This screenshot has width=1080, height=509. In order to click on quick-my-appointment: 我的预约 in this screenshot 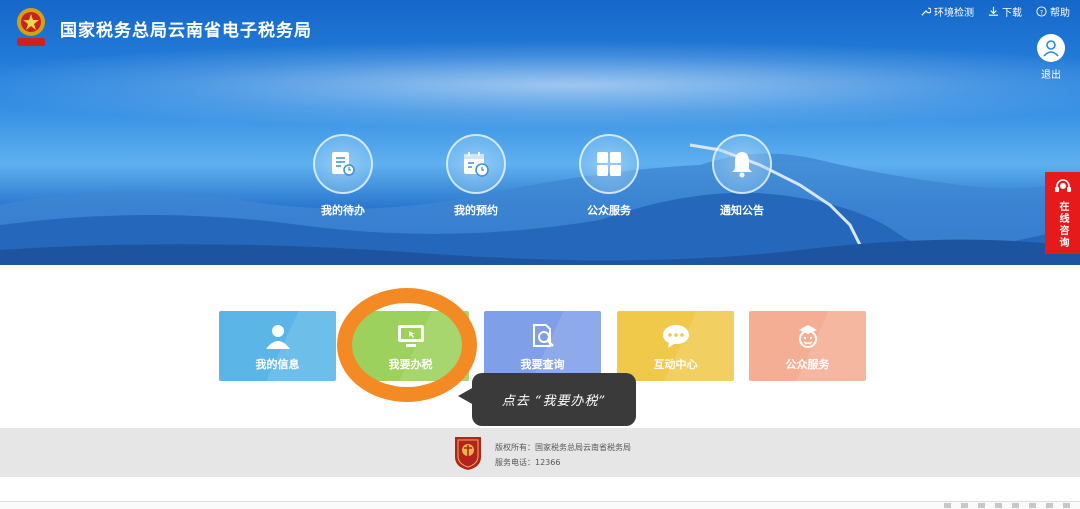, I will do `click(476, 176)`.